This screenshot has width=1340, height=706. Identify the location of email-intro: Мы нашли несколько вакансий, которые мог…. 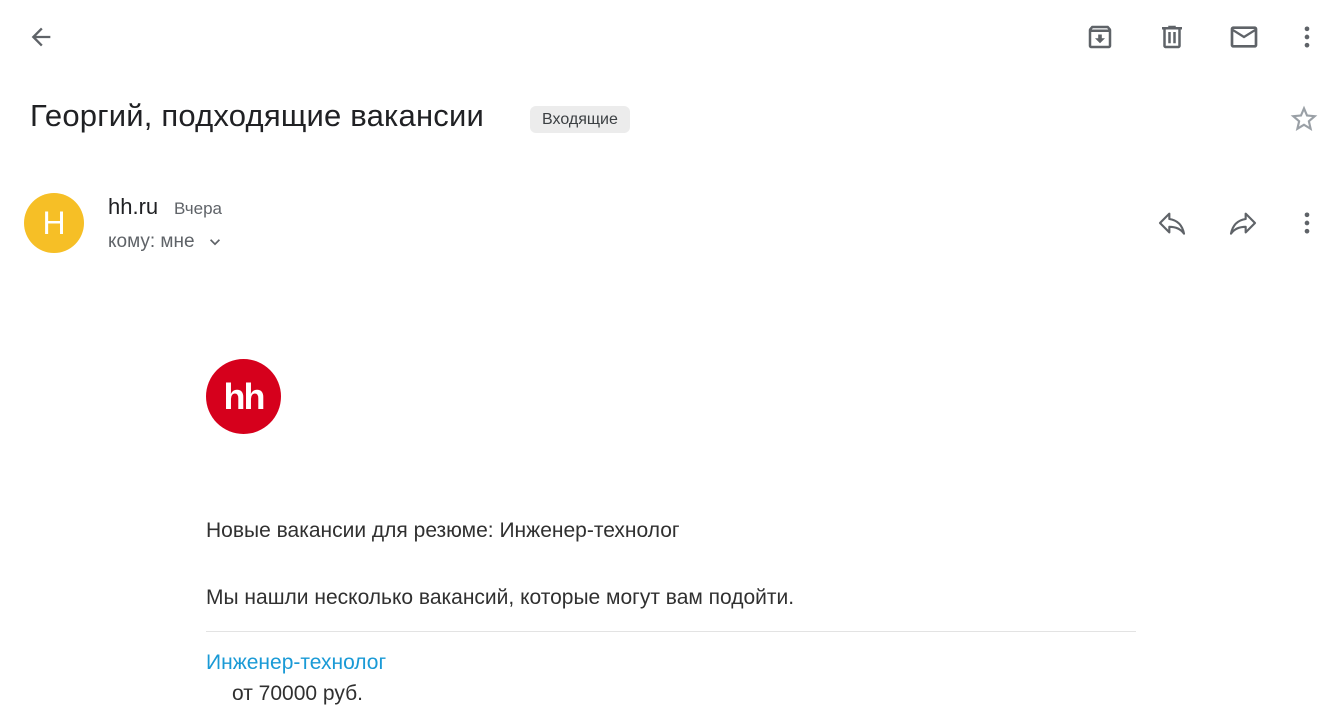
(500, 597).